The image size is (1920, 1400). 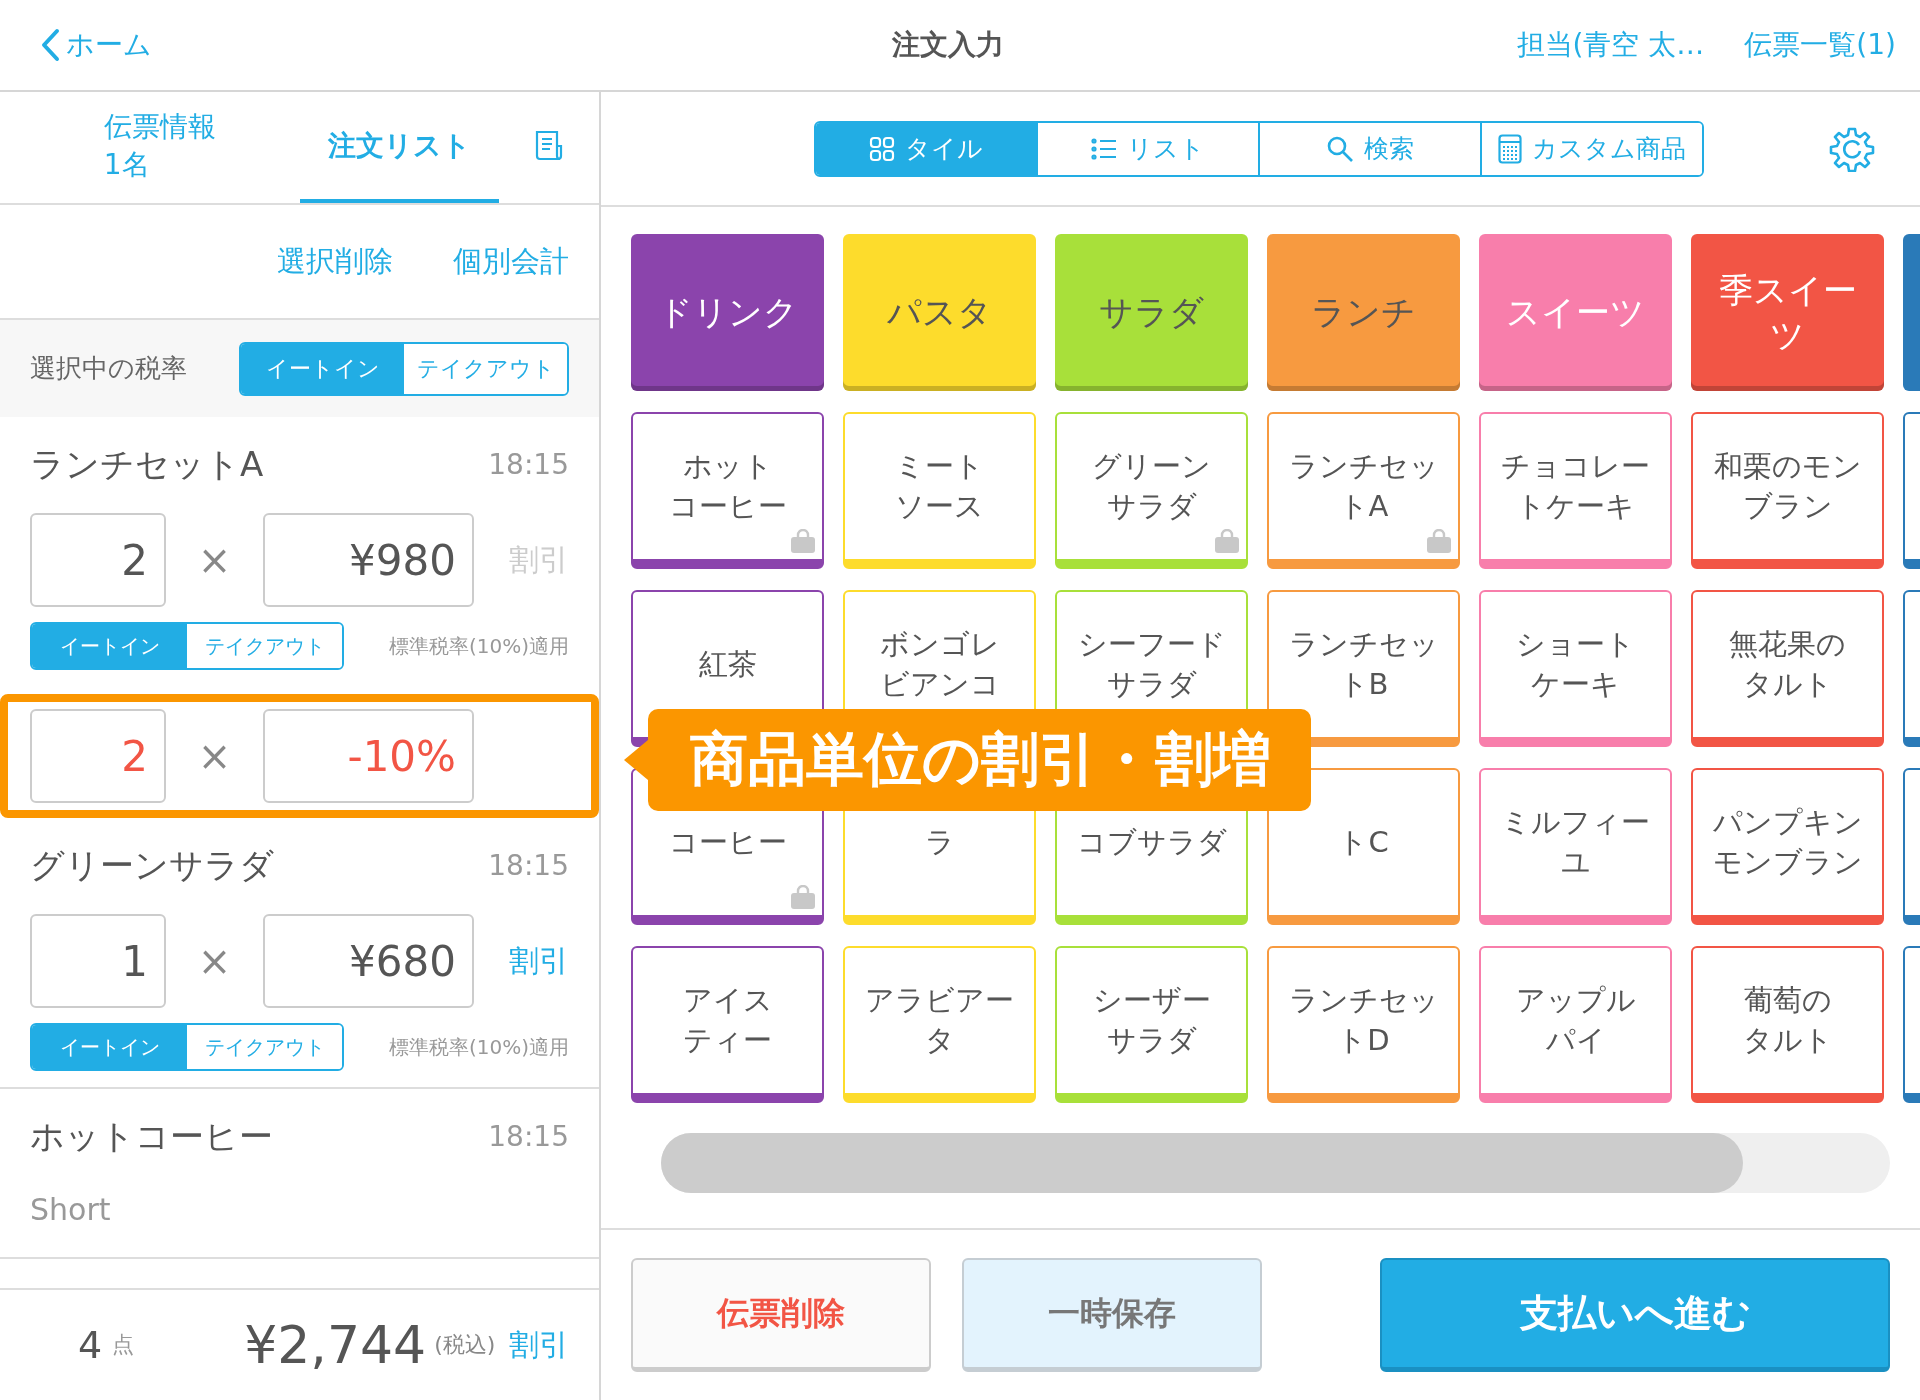 I want to click on product-tile: チョコレー トケーキ, so click(x=1575, y=490).